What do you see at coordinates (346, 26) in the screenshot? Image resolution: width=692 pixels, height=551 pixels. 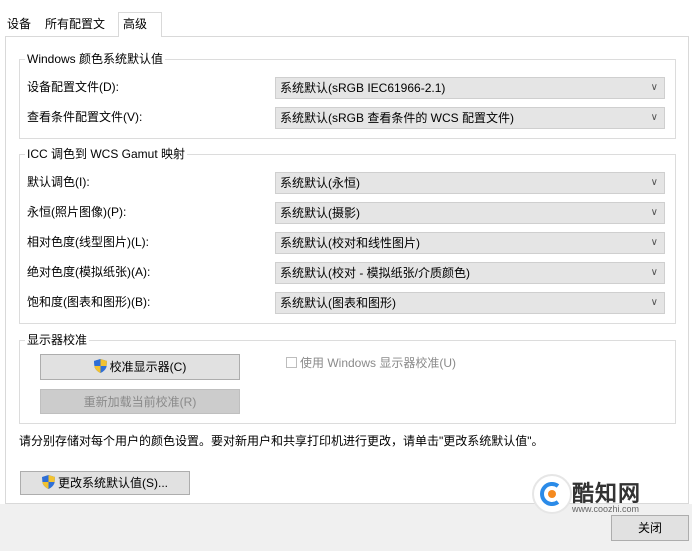 I see `tab-bar: 设备 所有配置文件 高级` at bounding box center [346, 26].